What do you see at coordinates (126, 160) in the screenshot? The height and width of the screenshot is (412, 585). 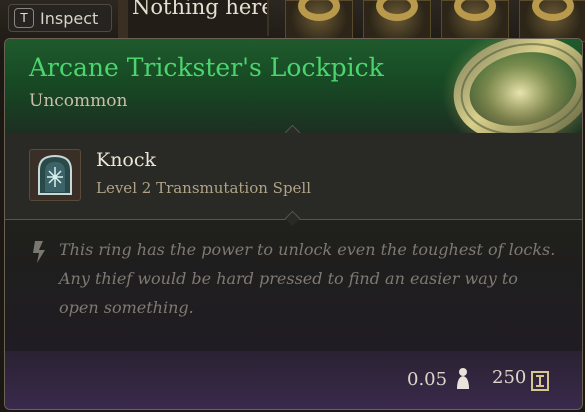 I see `spell-name: Knock` at bounding box center [126, 160].